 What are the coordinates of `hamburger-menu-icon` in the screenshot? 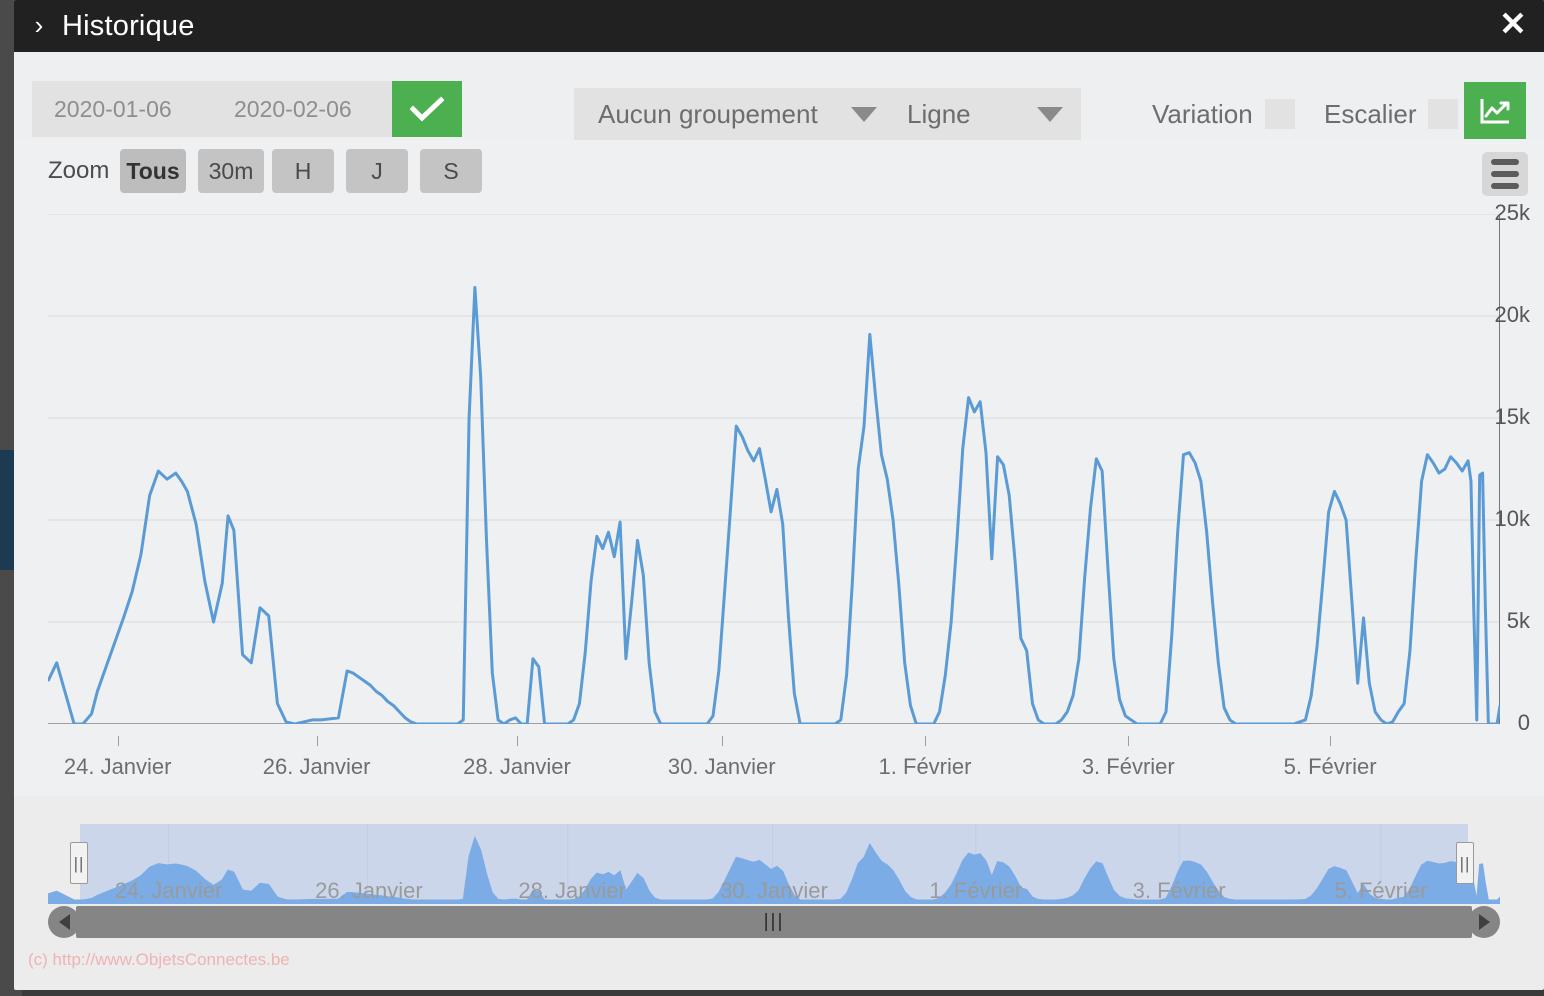 It's located at (1505, 174).